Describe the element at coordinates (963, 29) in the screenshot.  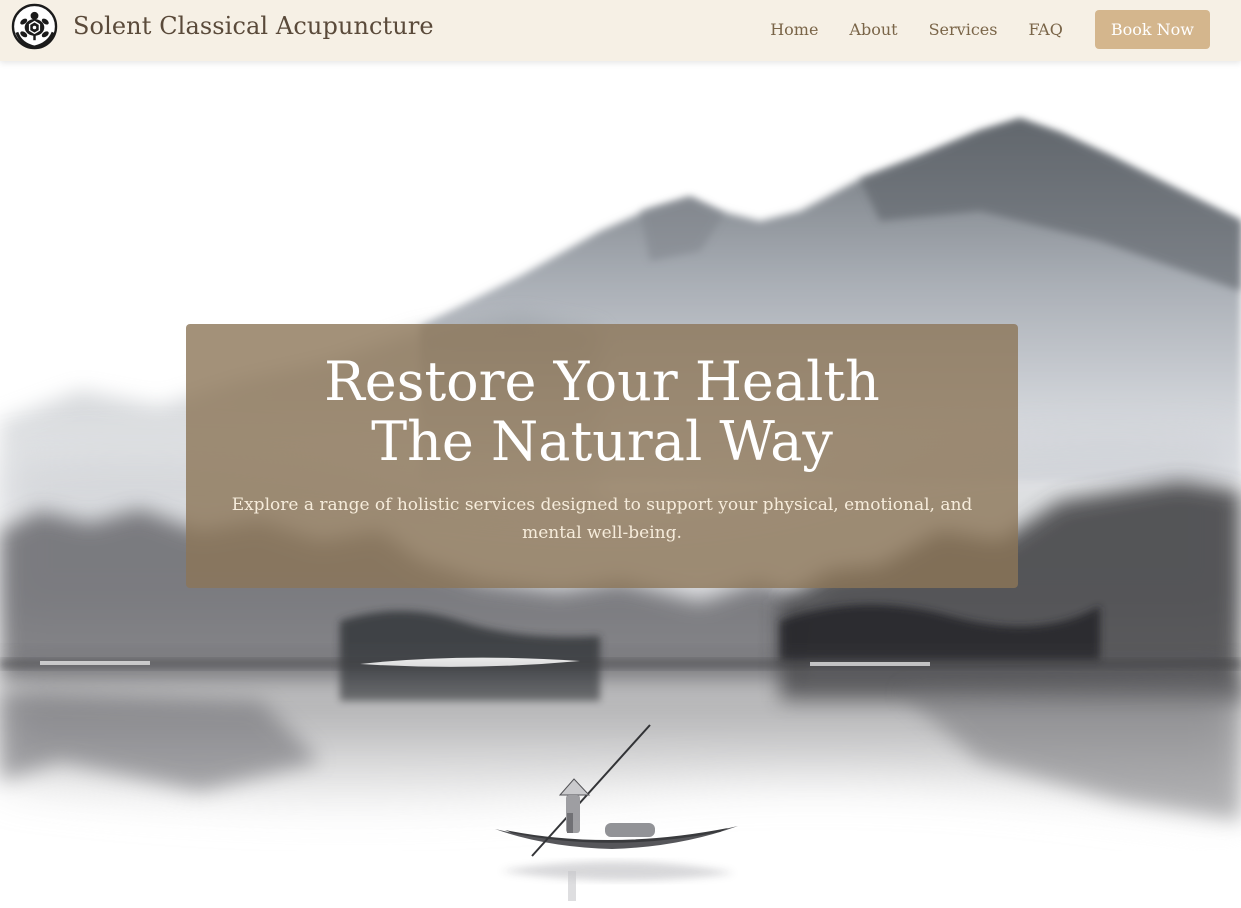
I see `nav-services-link: Services` at that location.